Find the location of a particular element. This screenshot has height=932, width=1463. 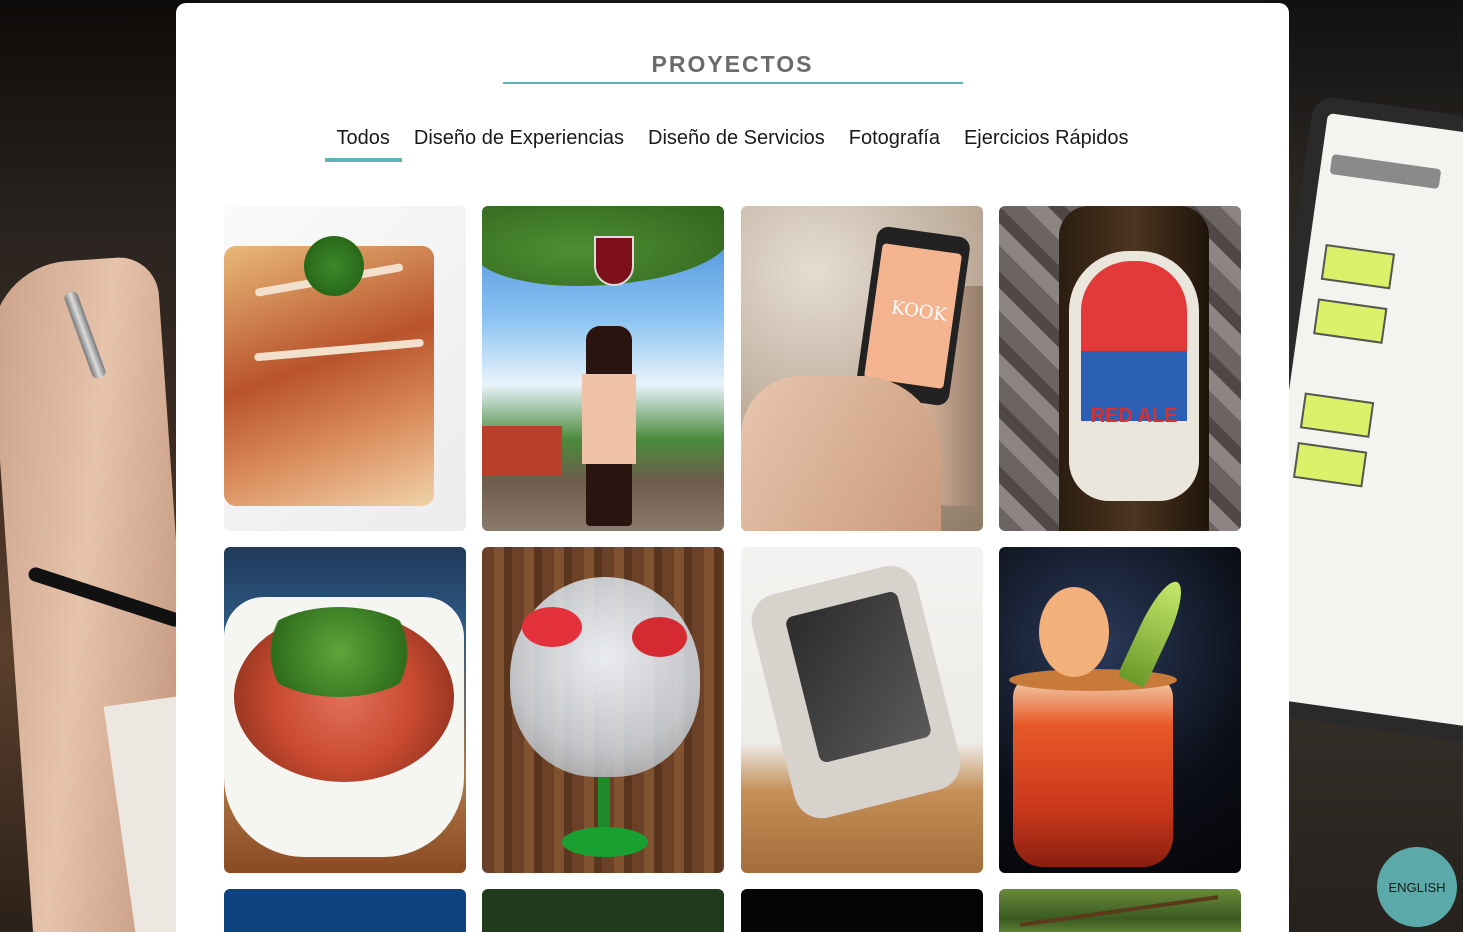

page-title: PROYECTOS is located at coordinates (732, 64).